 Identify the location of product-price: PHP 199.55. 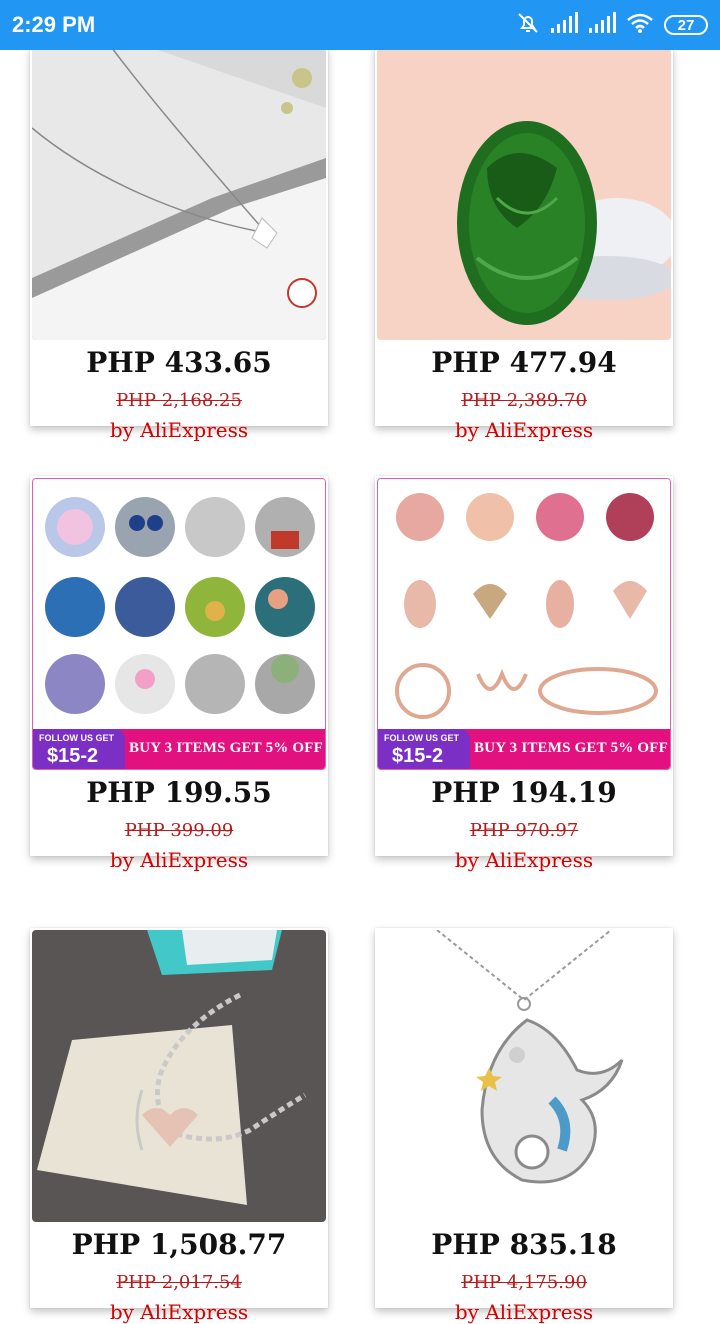
(179, 792).